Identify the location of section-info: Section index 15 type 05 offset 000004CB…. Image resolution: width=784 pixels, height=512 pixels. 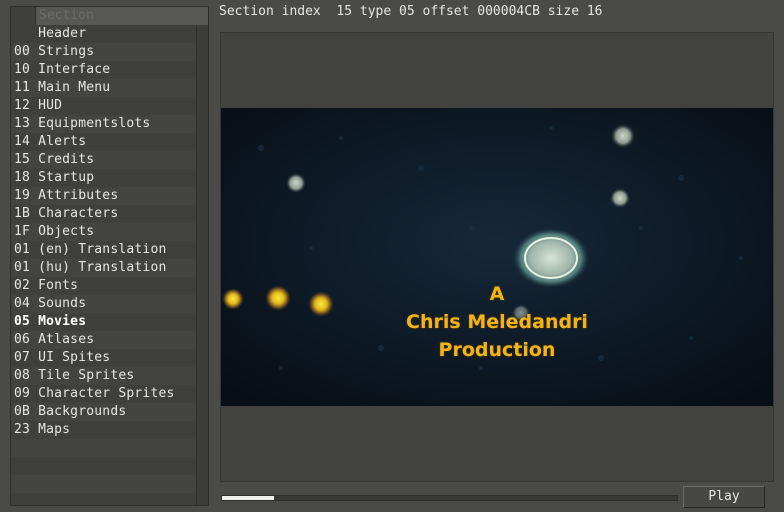
(411, 11).